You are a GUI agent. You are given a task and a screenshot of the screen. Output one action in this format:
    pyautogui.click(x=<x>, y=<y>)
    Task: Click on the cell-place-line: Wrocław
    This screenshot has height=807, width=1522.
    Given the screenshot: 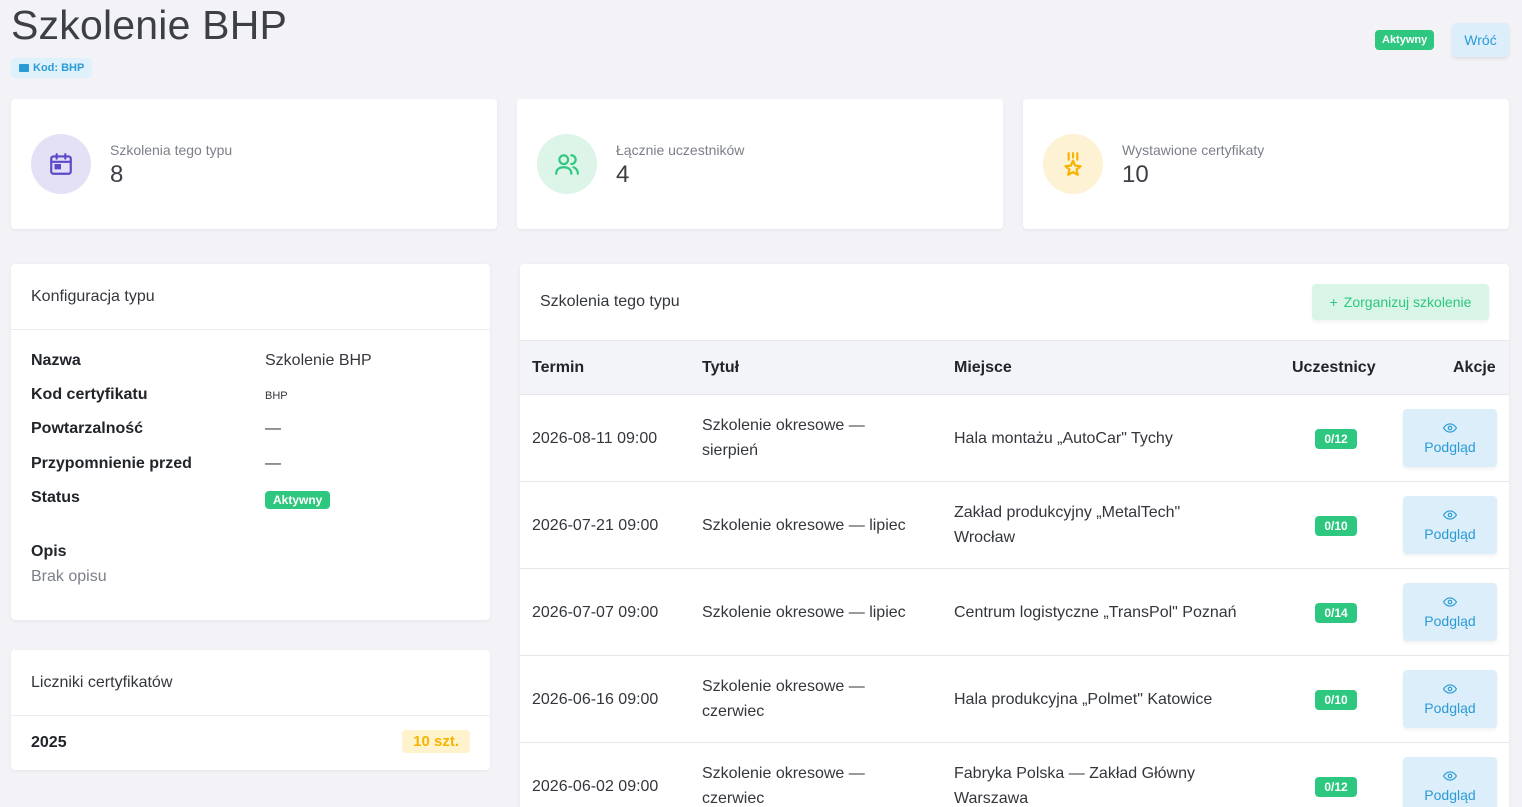 What is the action you would take?
    pyautogui.click(x=985, y=537)
    